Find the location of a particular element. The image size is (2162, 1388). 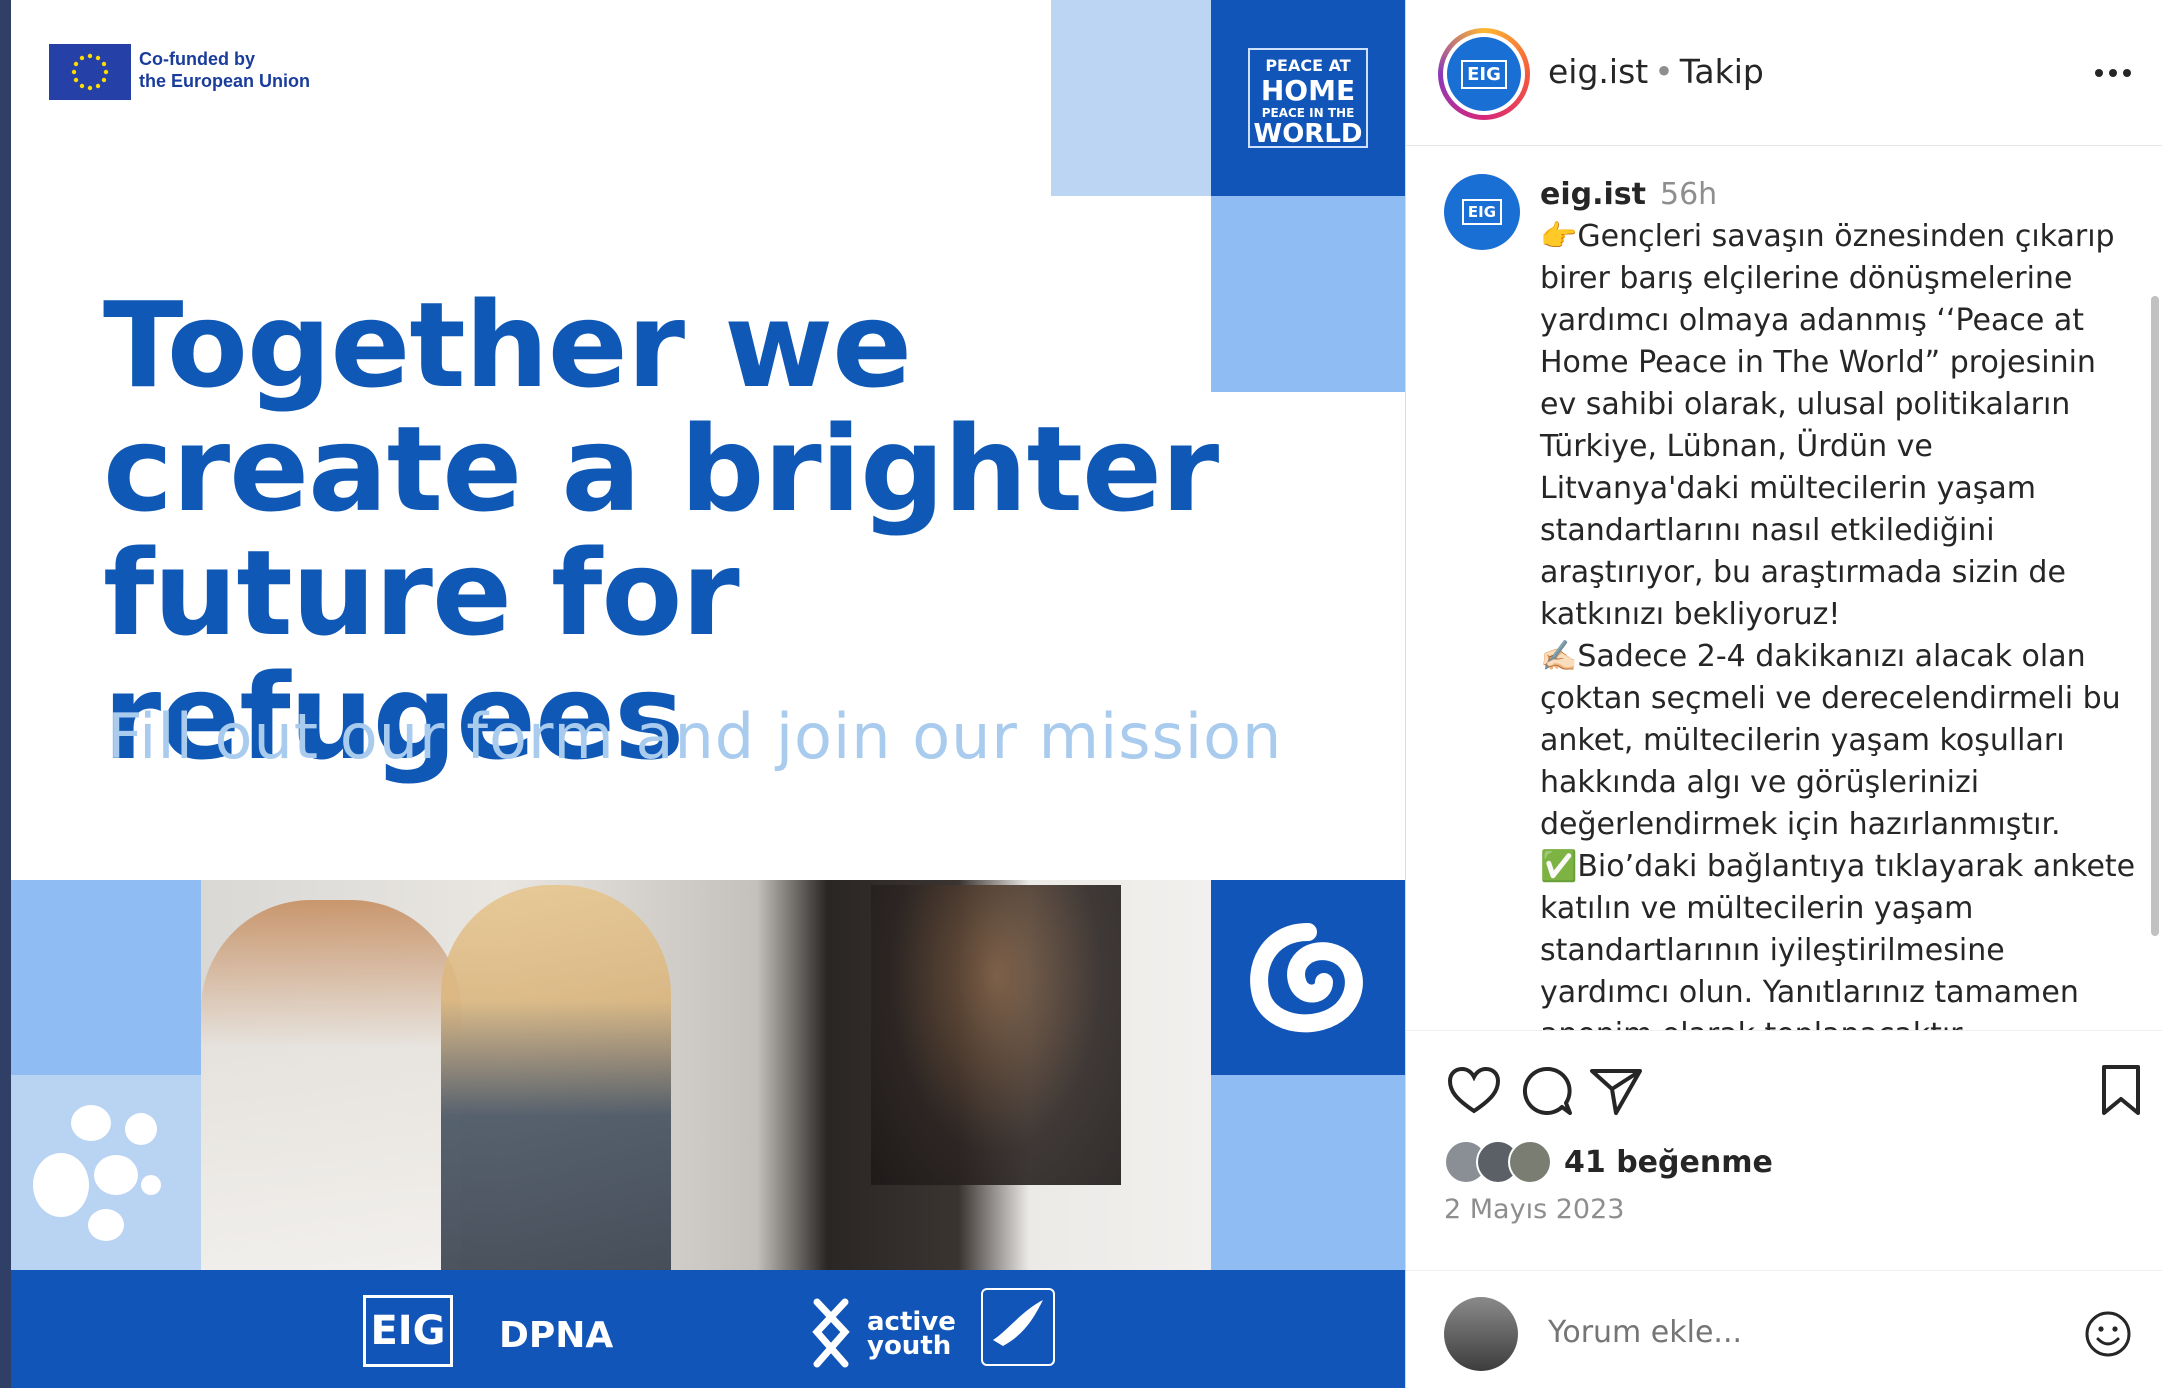

spiral-logo-icon is located at coordinates (1308, 977).